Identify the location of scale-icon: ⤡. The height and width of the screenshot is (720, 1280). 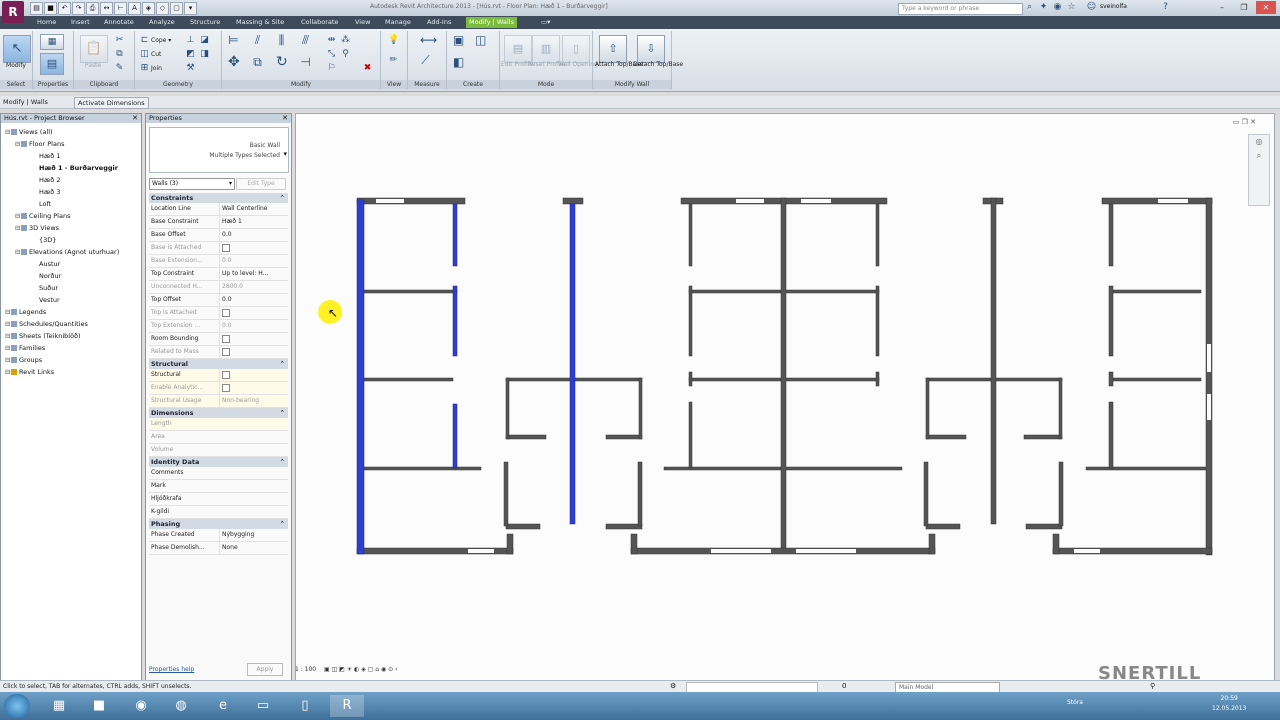
(331, 54).